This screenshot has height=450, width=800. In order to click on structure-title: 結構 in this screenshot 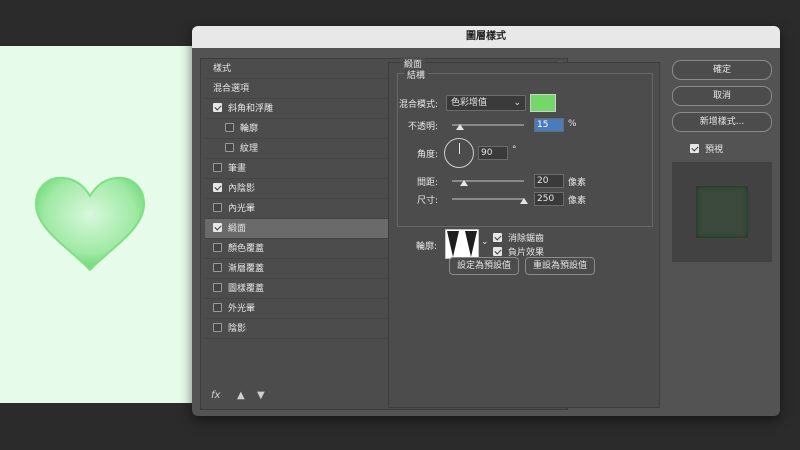, I will do `click(416, 74)`.